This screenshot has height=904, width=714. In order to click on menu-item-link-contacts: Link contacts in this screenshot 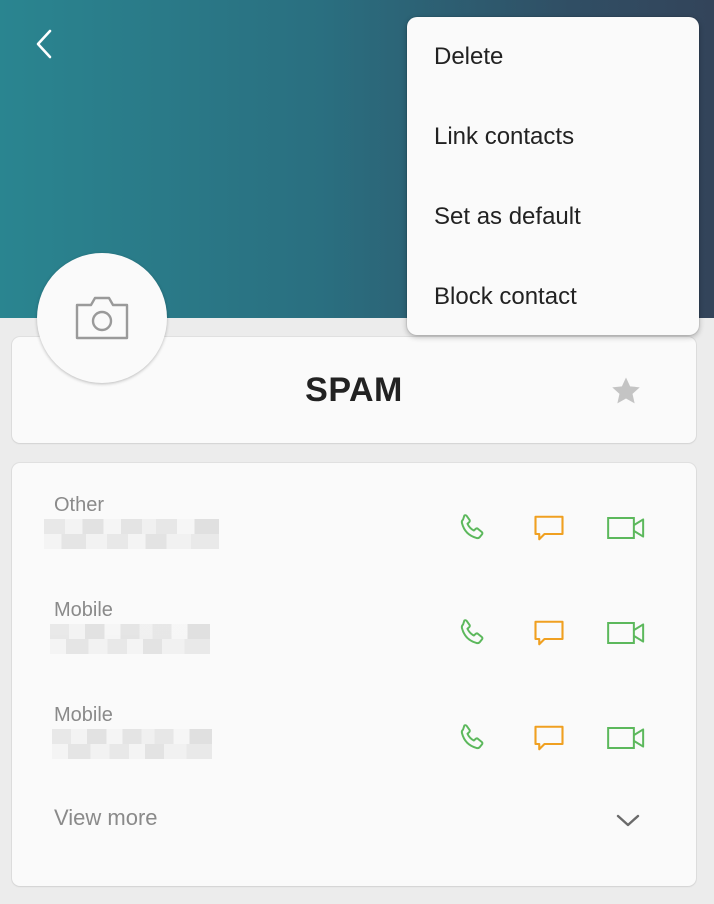, I will do `click(553, 137)`.